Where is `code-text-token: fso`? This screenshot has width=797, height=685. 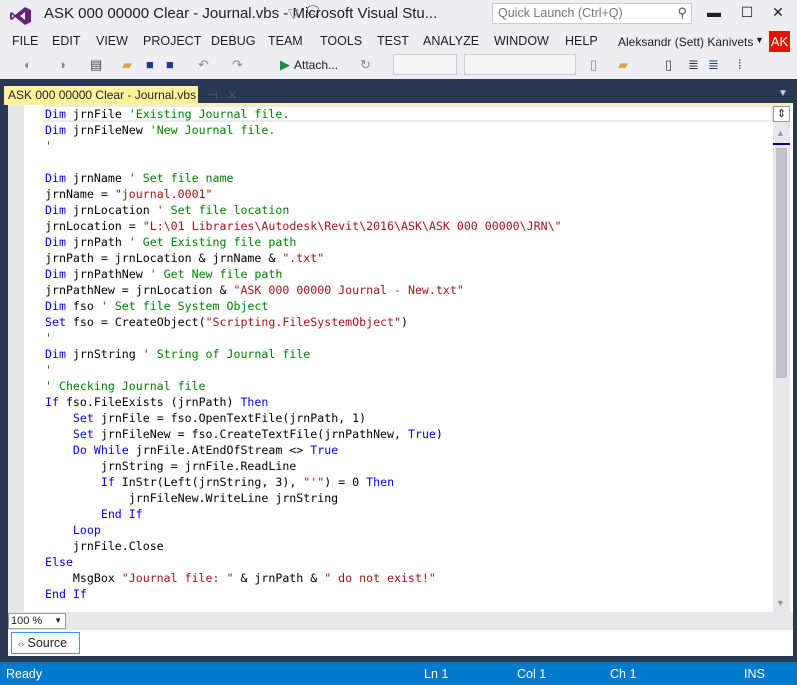 code-text-token: fso is located at coordinates (83, 306).